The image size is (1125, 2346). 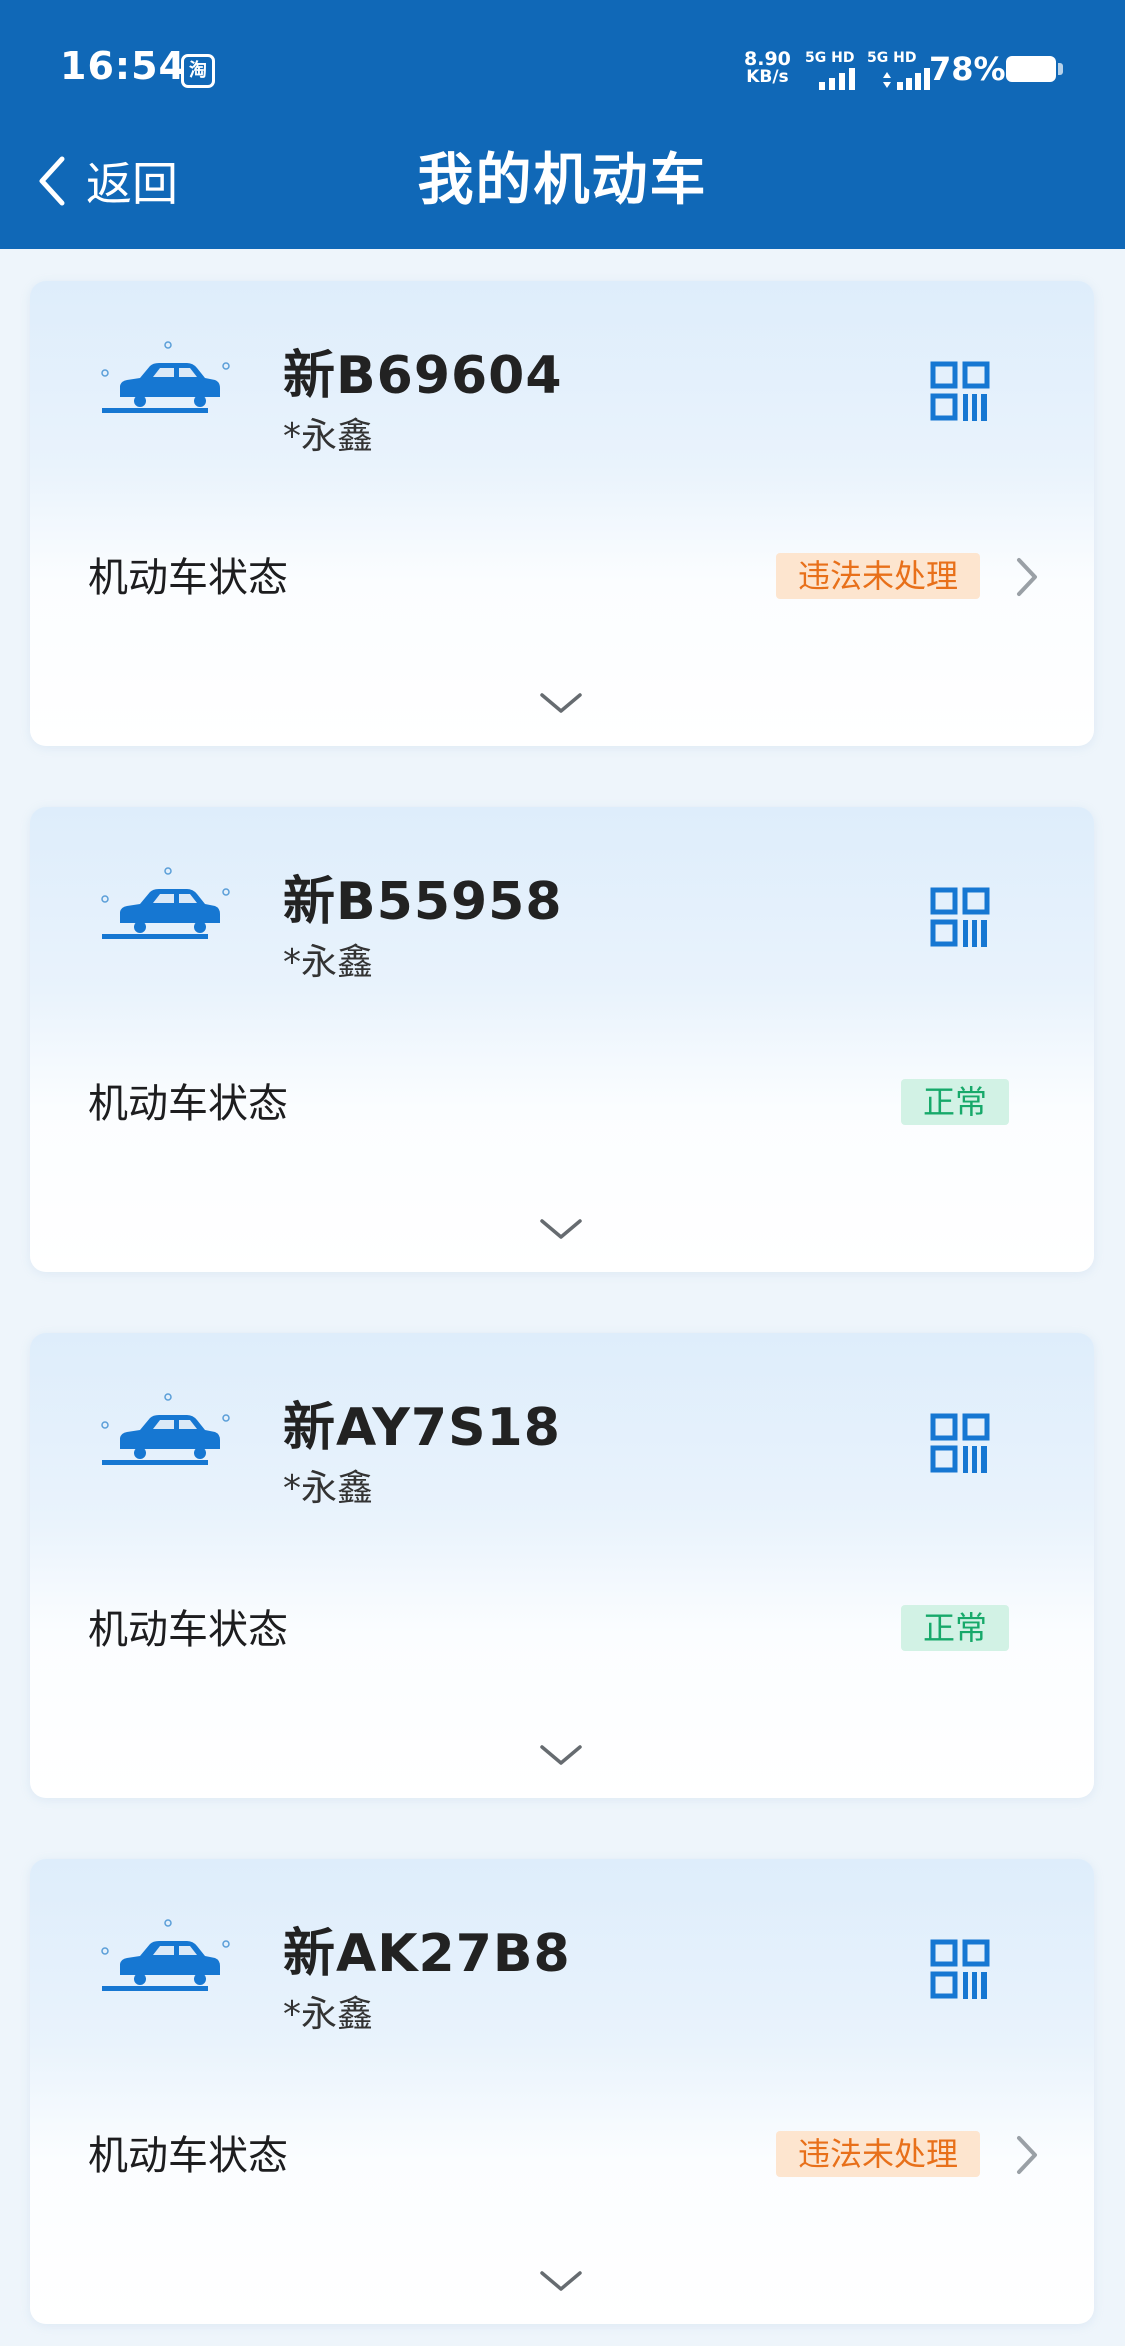 I want to click on sim1-label: 5G HD, so click(x=830, y=58).